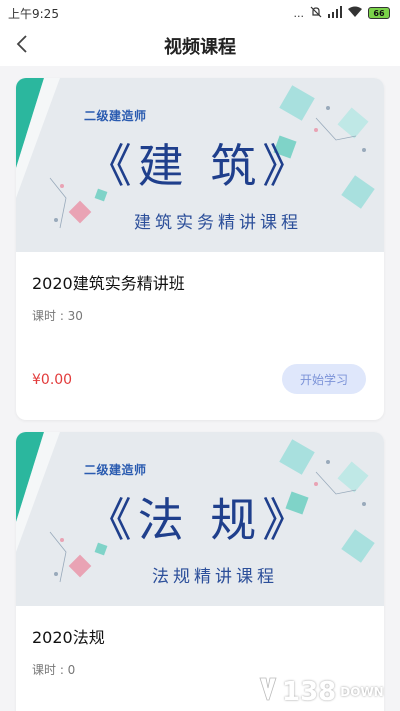 Image resolution: width=400 pixels, height=711 pixels. Describe the element at coordinates (362, 692) in the screenshot. I see `watermark-suffix: DOWN` at that location.